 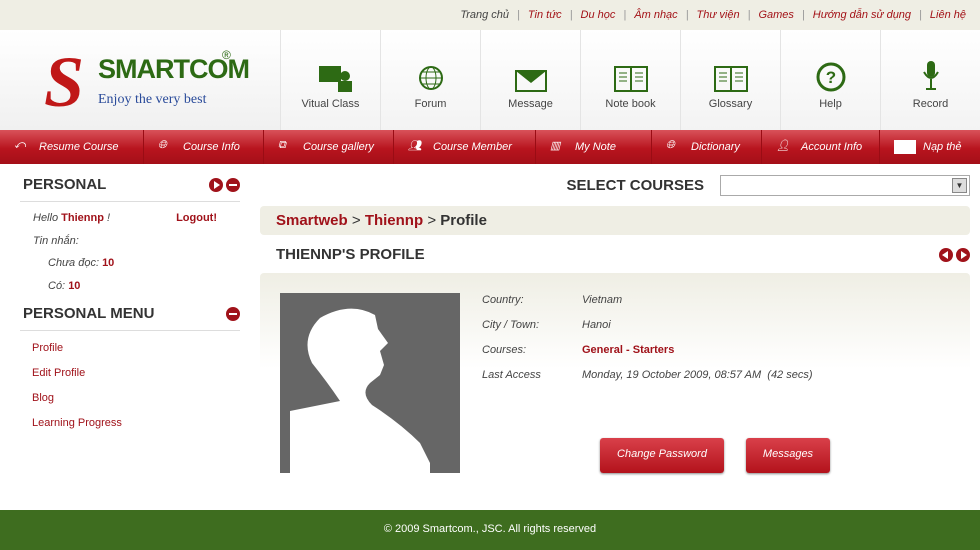 I want to click on section-title: PERSONAL MENU, so click(x=89, y=313).